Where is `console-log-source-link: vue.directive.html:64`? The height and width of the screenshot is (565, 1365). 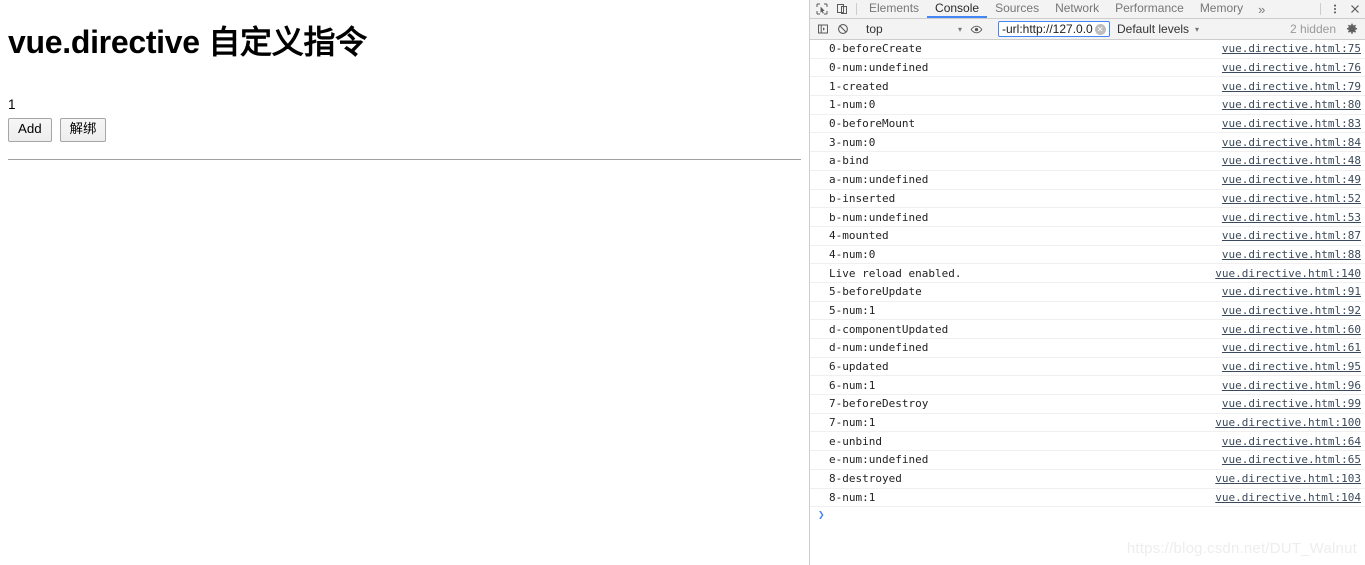 console-log-source-link: vue.directive.html:64 is located at coordinates (1286, 441).